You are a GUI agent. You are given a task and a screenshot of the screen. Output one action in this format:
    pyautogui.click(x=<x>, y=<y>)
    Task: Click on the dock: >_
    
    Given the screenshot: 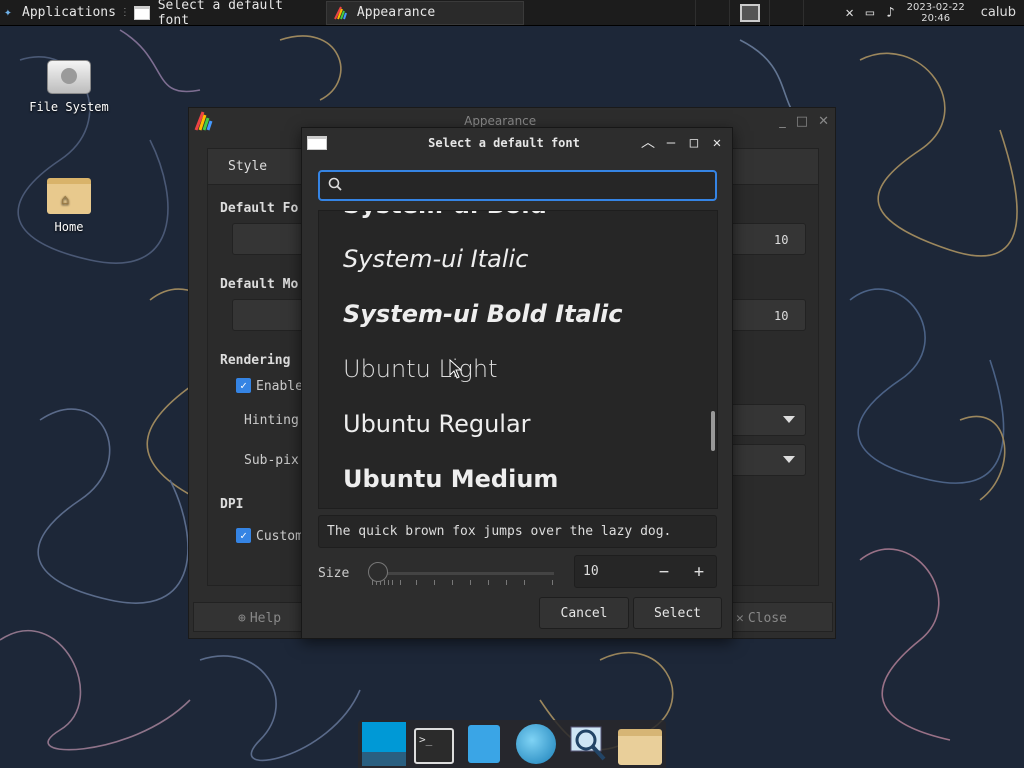 What is the action you would take?
    pyautogui.click(x=512, y=744)
    